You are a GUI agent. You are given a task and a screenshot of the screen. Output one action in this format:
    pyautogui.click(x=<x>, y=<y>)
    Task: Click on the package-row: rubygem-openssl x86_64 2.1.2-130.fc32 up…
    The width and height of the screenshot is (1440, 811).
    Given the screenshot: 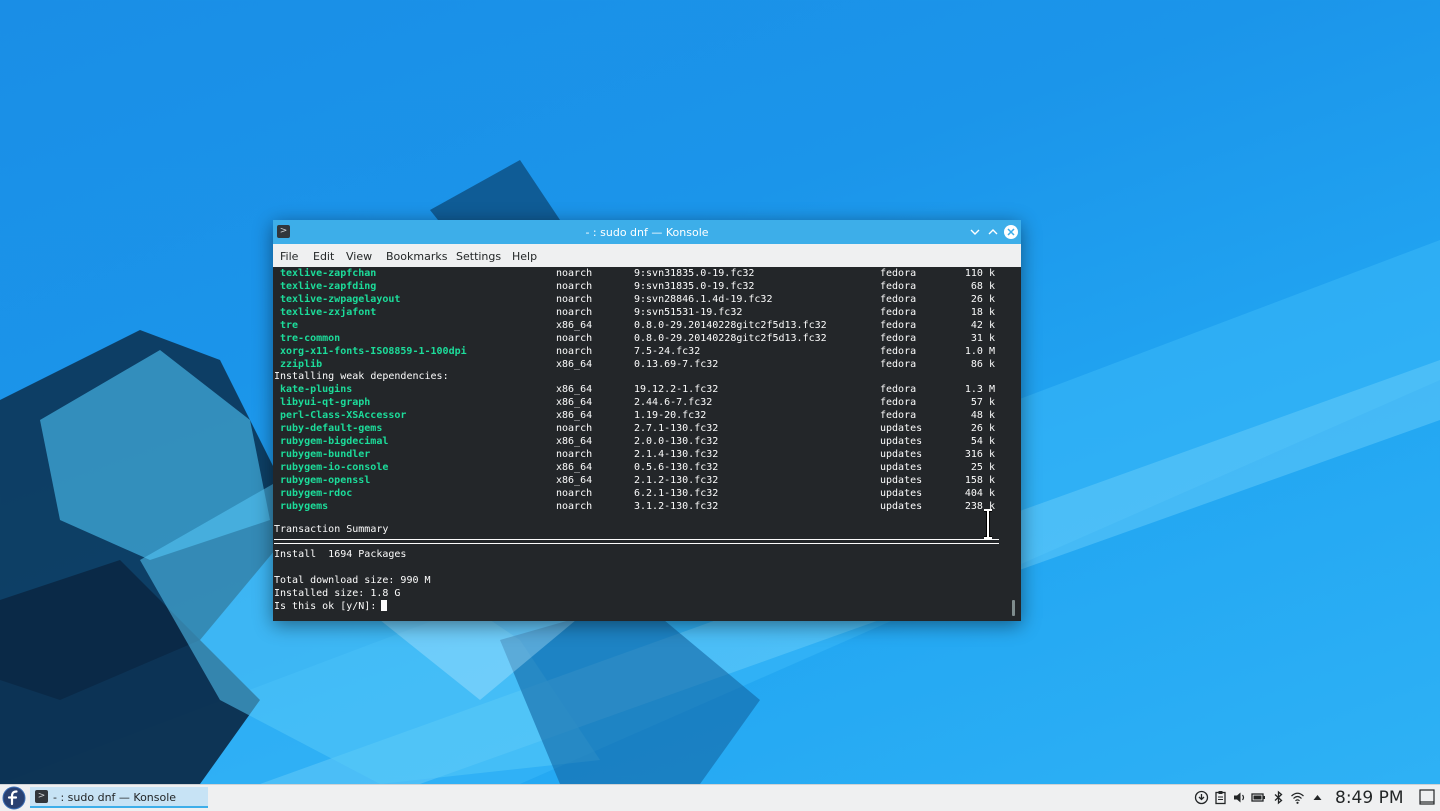 What is the action you would take?
    pyautogui.click(x=643, y=480)
    